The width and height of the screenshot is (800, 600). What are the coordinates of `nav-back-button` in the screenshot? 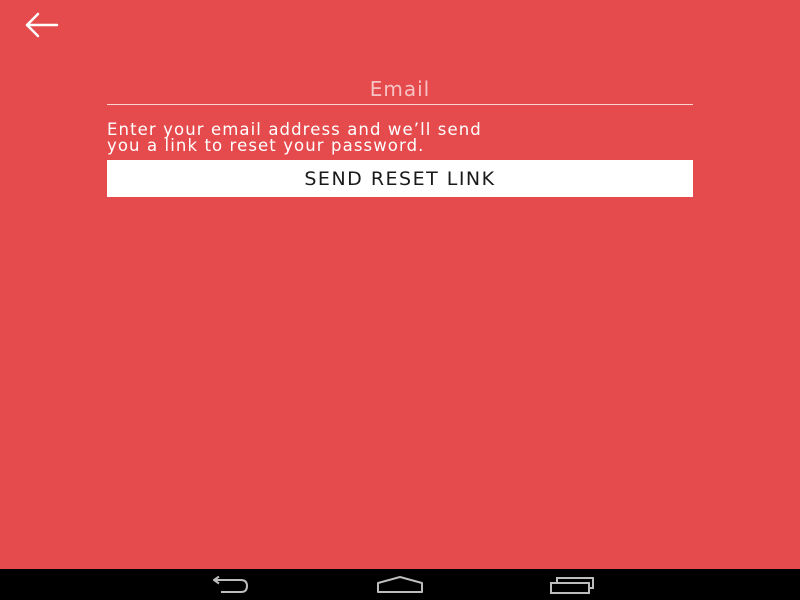 It's located at (228, 585).